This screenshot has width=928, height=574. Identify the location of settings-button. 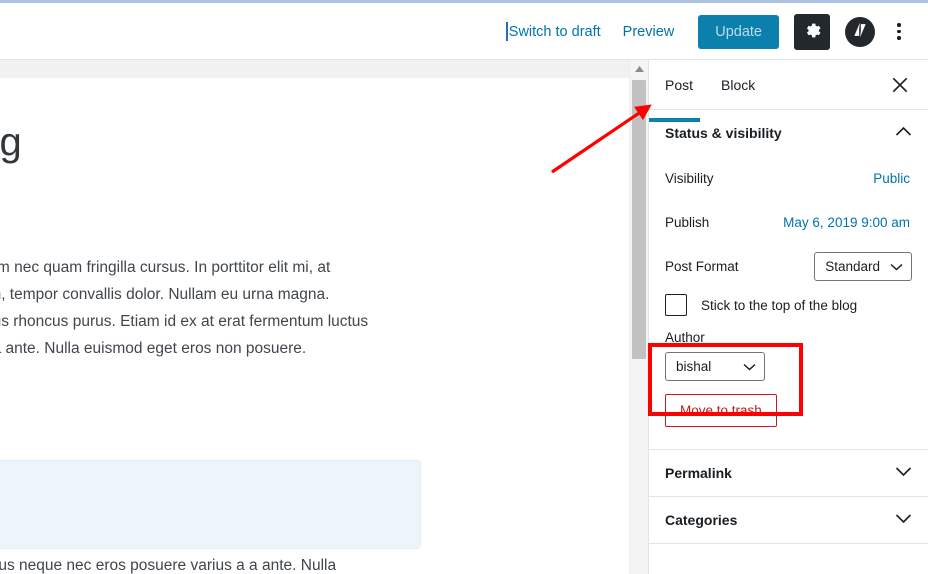
(812, 31).